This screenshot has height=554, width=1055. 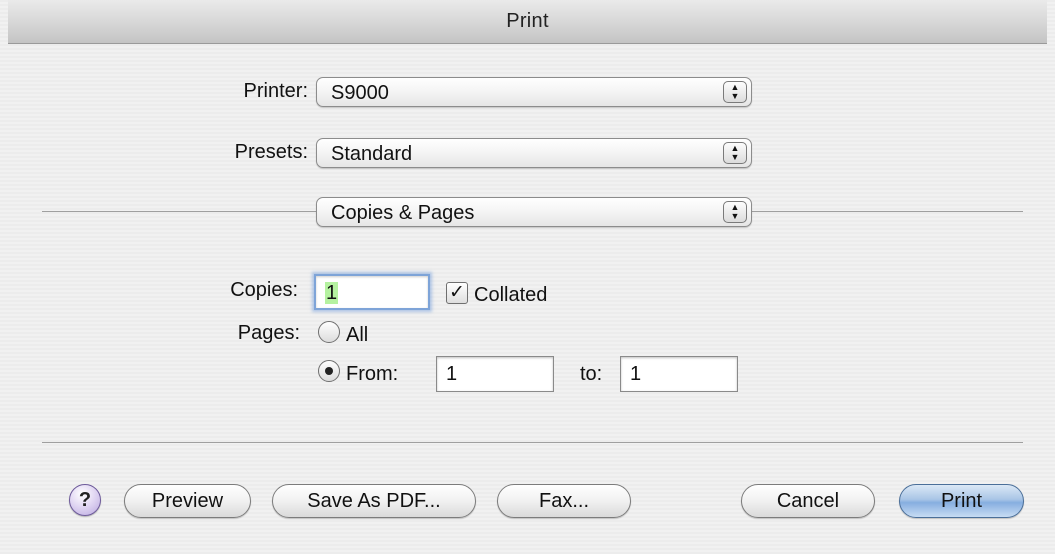 What do you see at coordinates (329, 371) in the screenshot?
I see `pages-from-radio` at bounding box center [329, 371].